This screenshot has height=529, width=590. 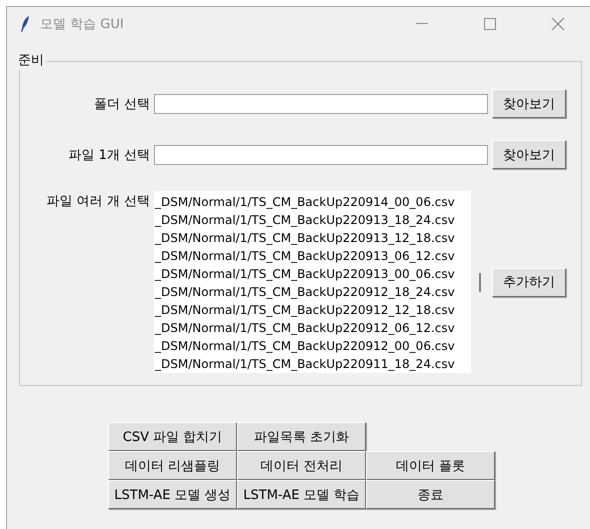 What do you see at coordinates (430, 494) in the screenshot?
I see `action-button: 종료` at bounding box center [430, 494].